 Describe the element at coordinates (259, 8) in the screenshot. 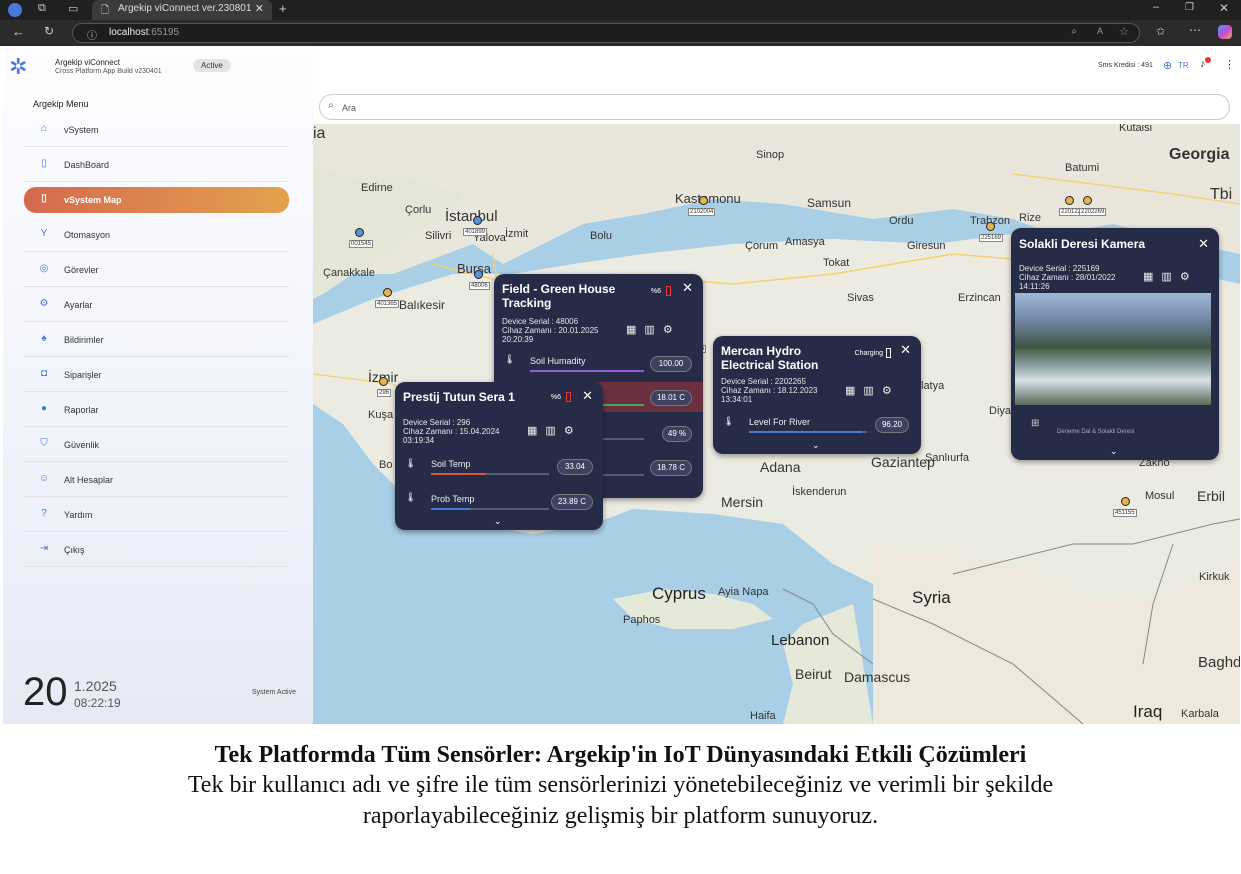

I see `close-tab-icon: ✕` at that location.